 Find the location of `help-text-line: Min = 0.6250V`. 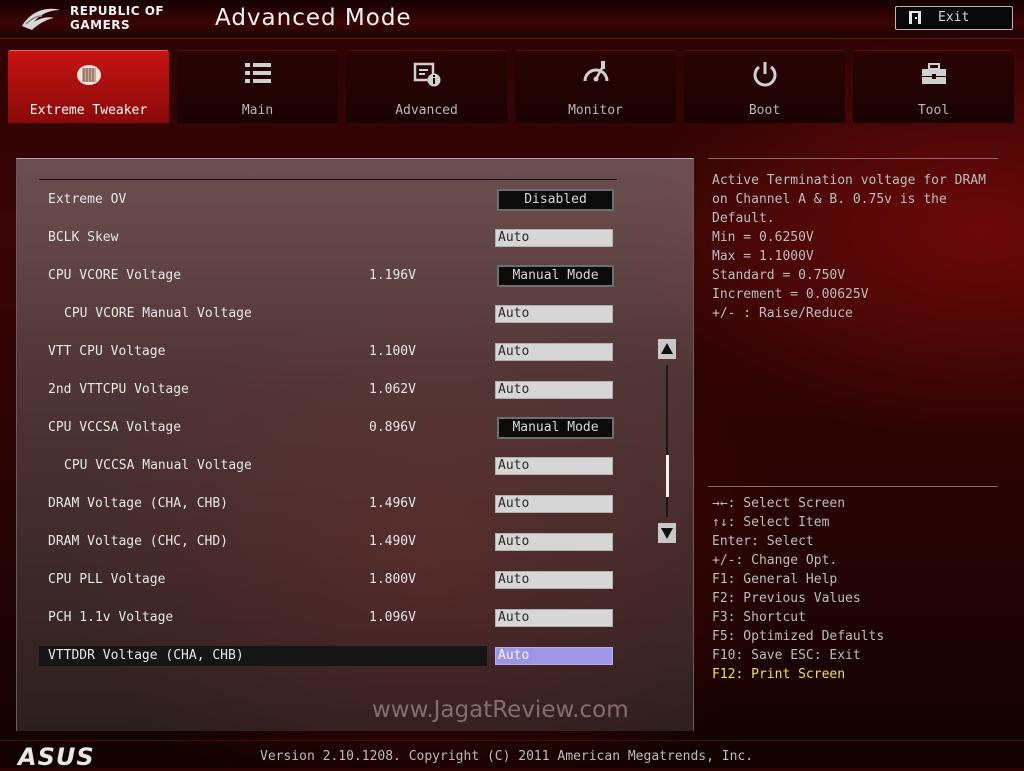

help-text-line: Min = 0.6250V is located at coordinates (763, 237).